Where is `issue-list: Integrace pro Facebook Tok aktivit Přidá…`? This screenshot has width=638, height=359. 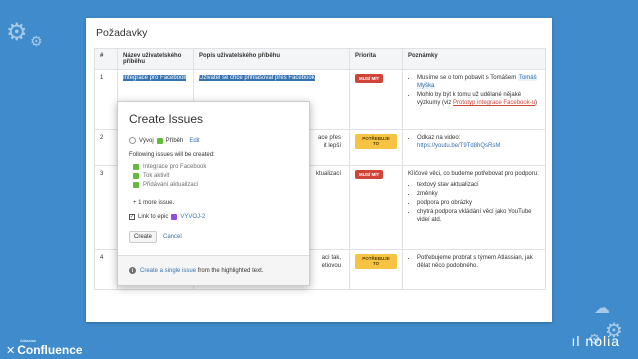
issue-list: Integrace pro Facebook Tok aktivit Přidá… is located at coordinates (169, 177).